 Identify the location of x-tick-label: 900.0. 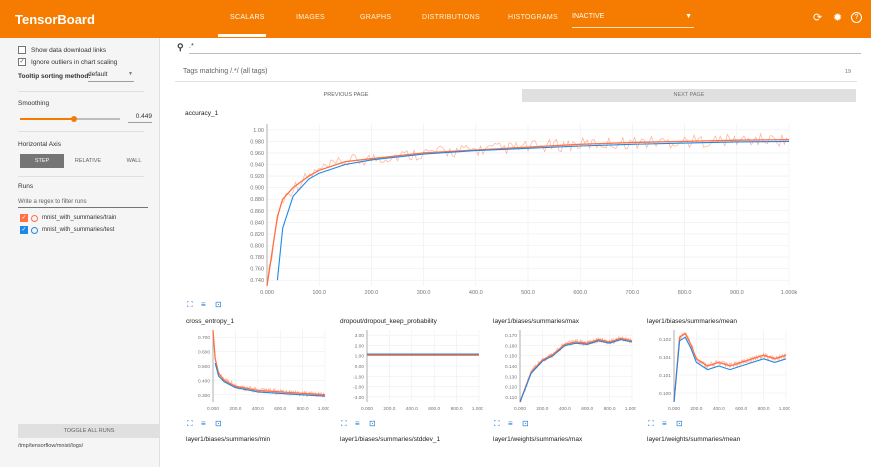
(737, 293).